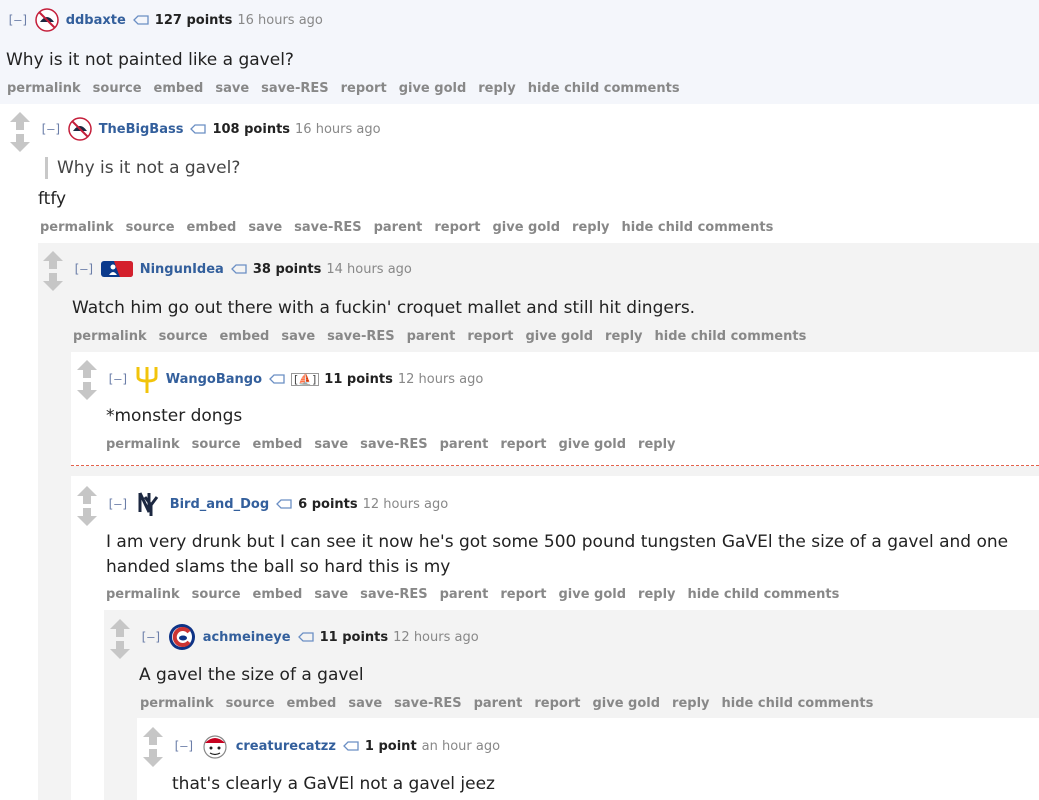 The width and height of the screenshot is (1039, 800). I want to click on comment-body: that's clearly a GaVEl not a gavel jeez, so click(333, 784).